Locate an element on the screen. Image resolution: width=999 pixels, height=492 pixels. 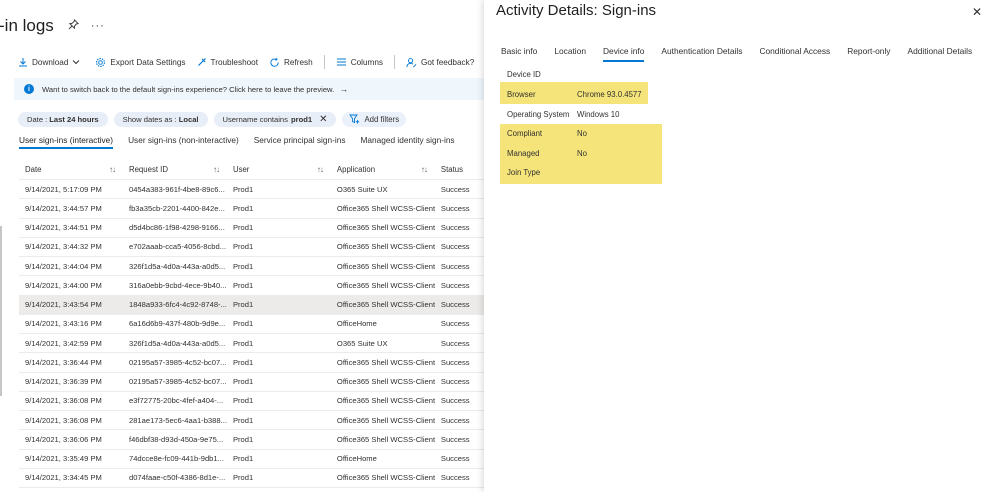
cell-date: 9/14/2021, 3:44:04 PM is located at coordinates (63, 266).